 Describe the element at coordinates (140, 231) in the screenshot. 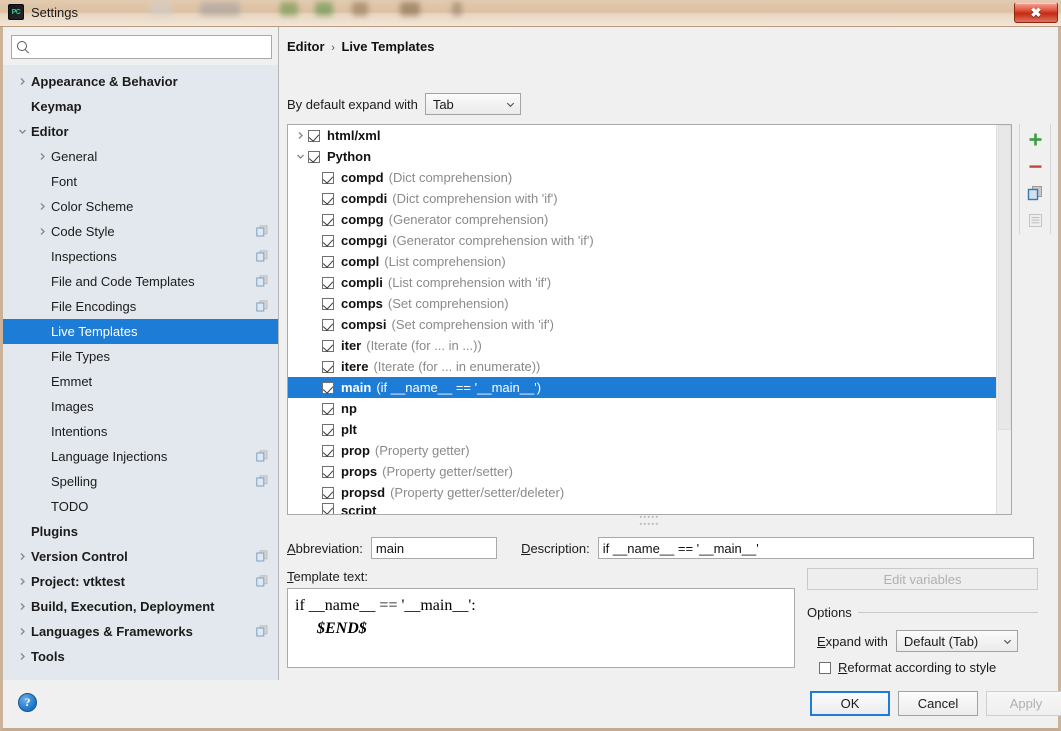

I see `sidebar-item-code-style: Code Style` at that location.